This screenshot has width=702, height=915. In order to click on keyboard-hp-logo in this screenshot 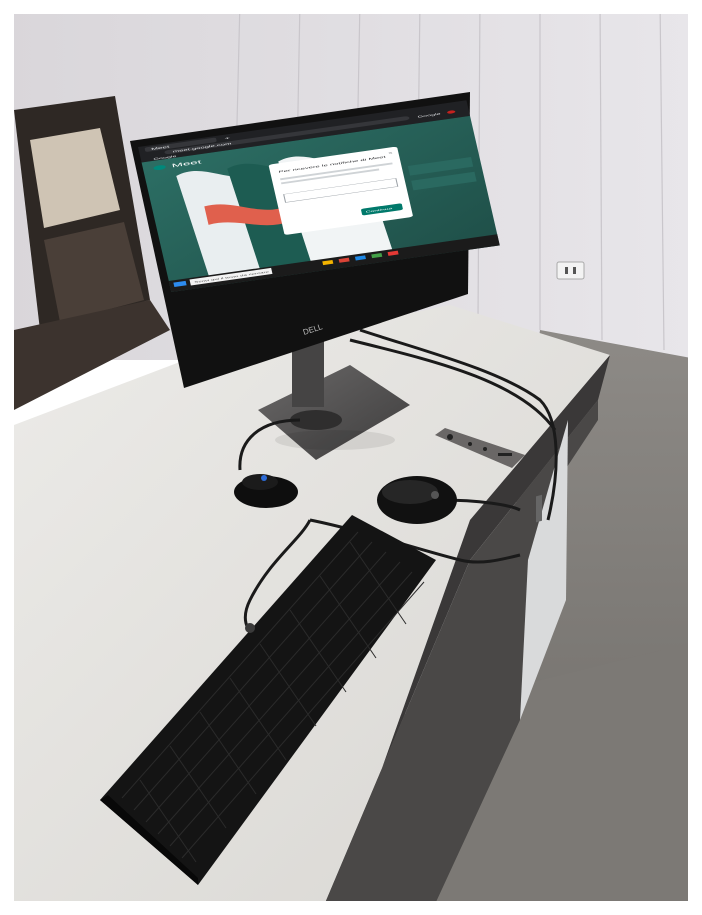, I will do `click(250, 628)`.